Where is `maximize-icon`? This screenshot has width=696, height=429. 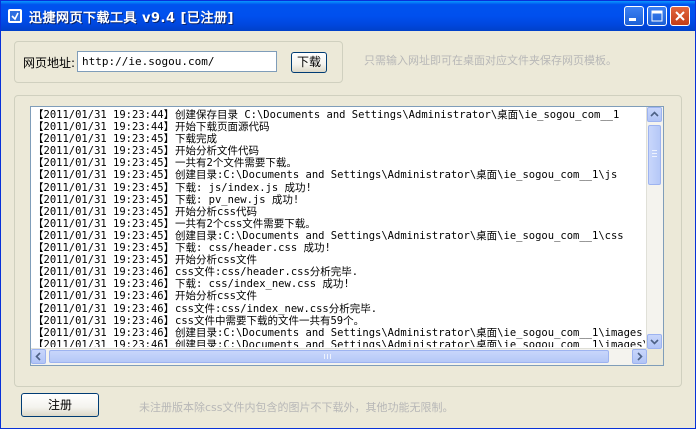
maximize-icon is located at coordinates (657, 16).